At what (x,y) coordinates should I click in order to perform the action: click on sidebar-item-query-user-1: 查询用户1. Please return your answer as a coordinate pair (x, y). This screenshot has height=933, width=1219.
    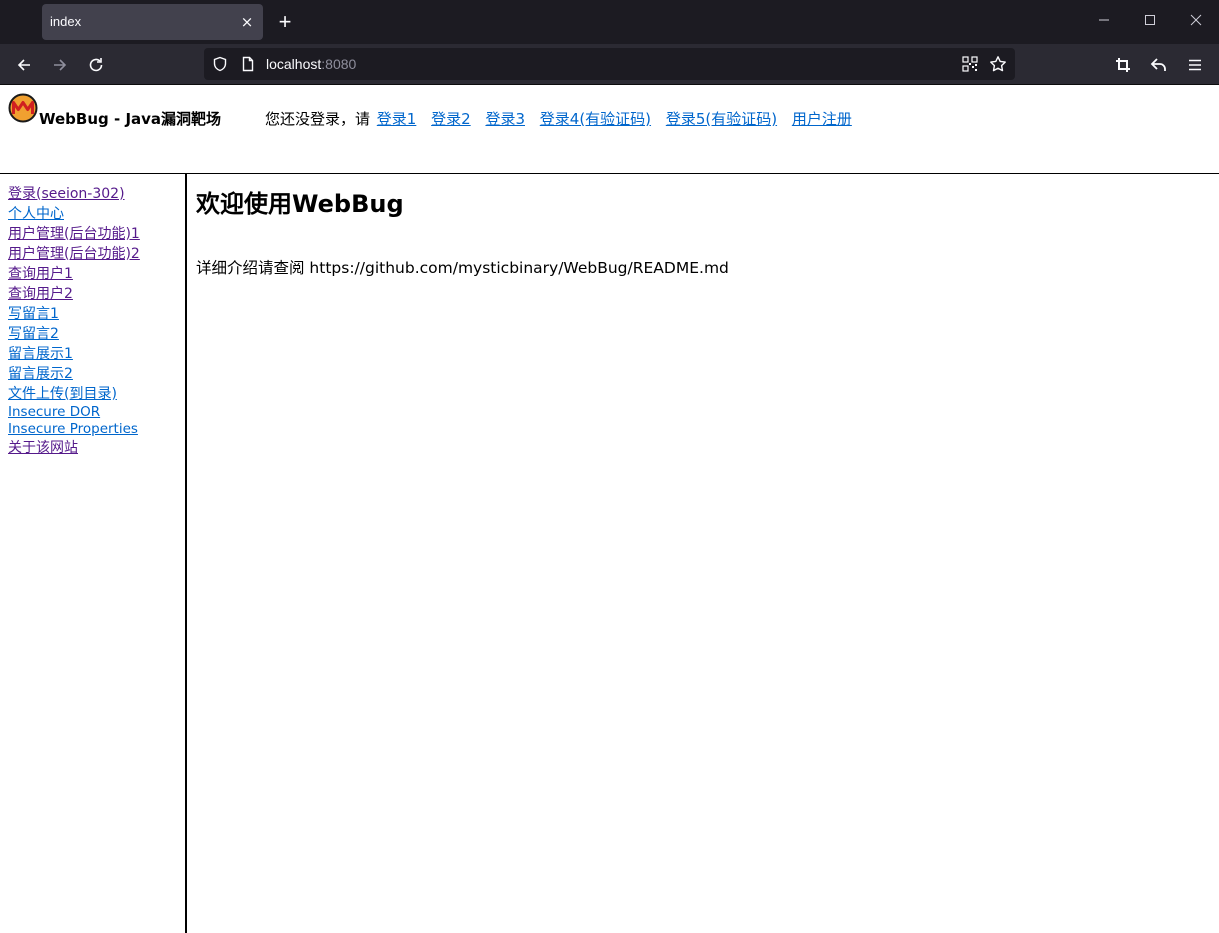
    Looking at the image, I should click on (96, 274).